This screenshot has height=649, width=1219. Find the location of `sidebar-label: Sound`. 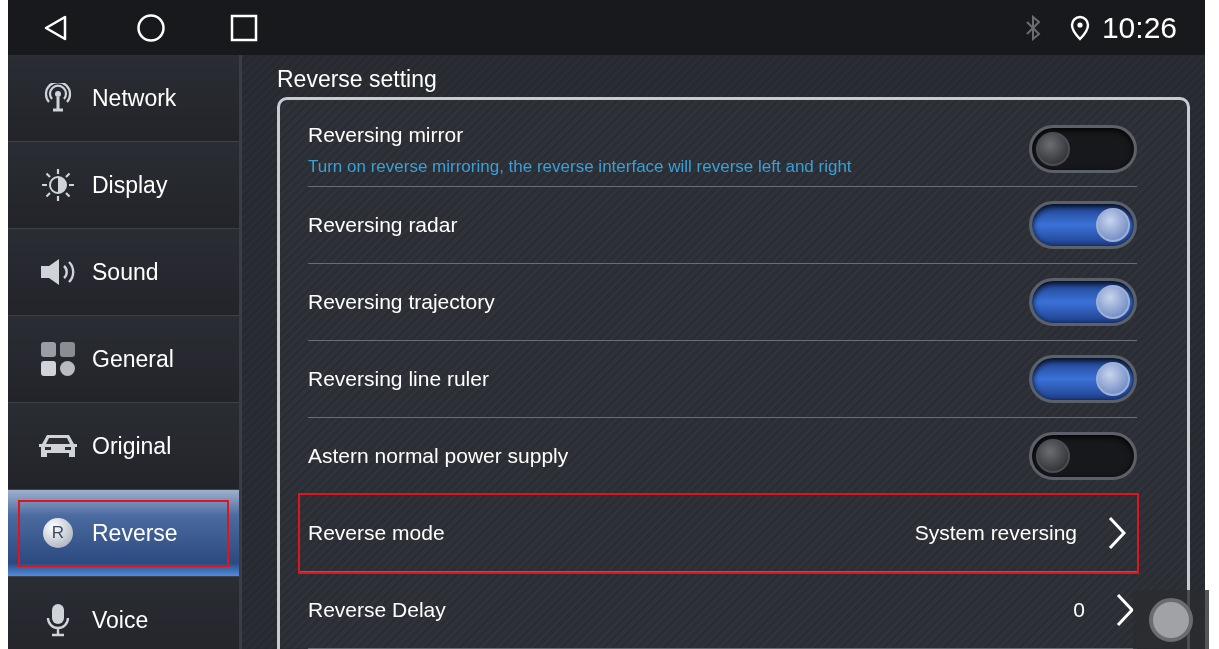

sidebar-label: Sound is located at coordinates (125, 272).